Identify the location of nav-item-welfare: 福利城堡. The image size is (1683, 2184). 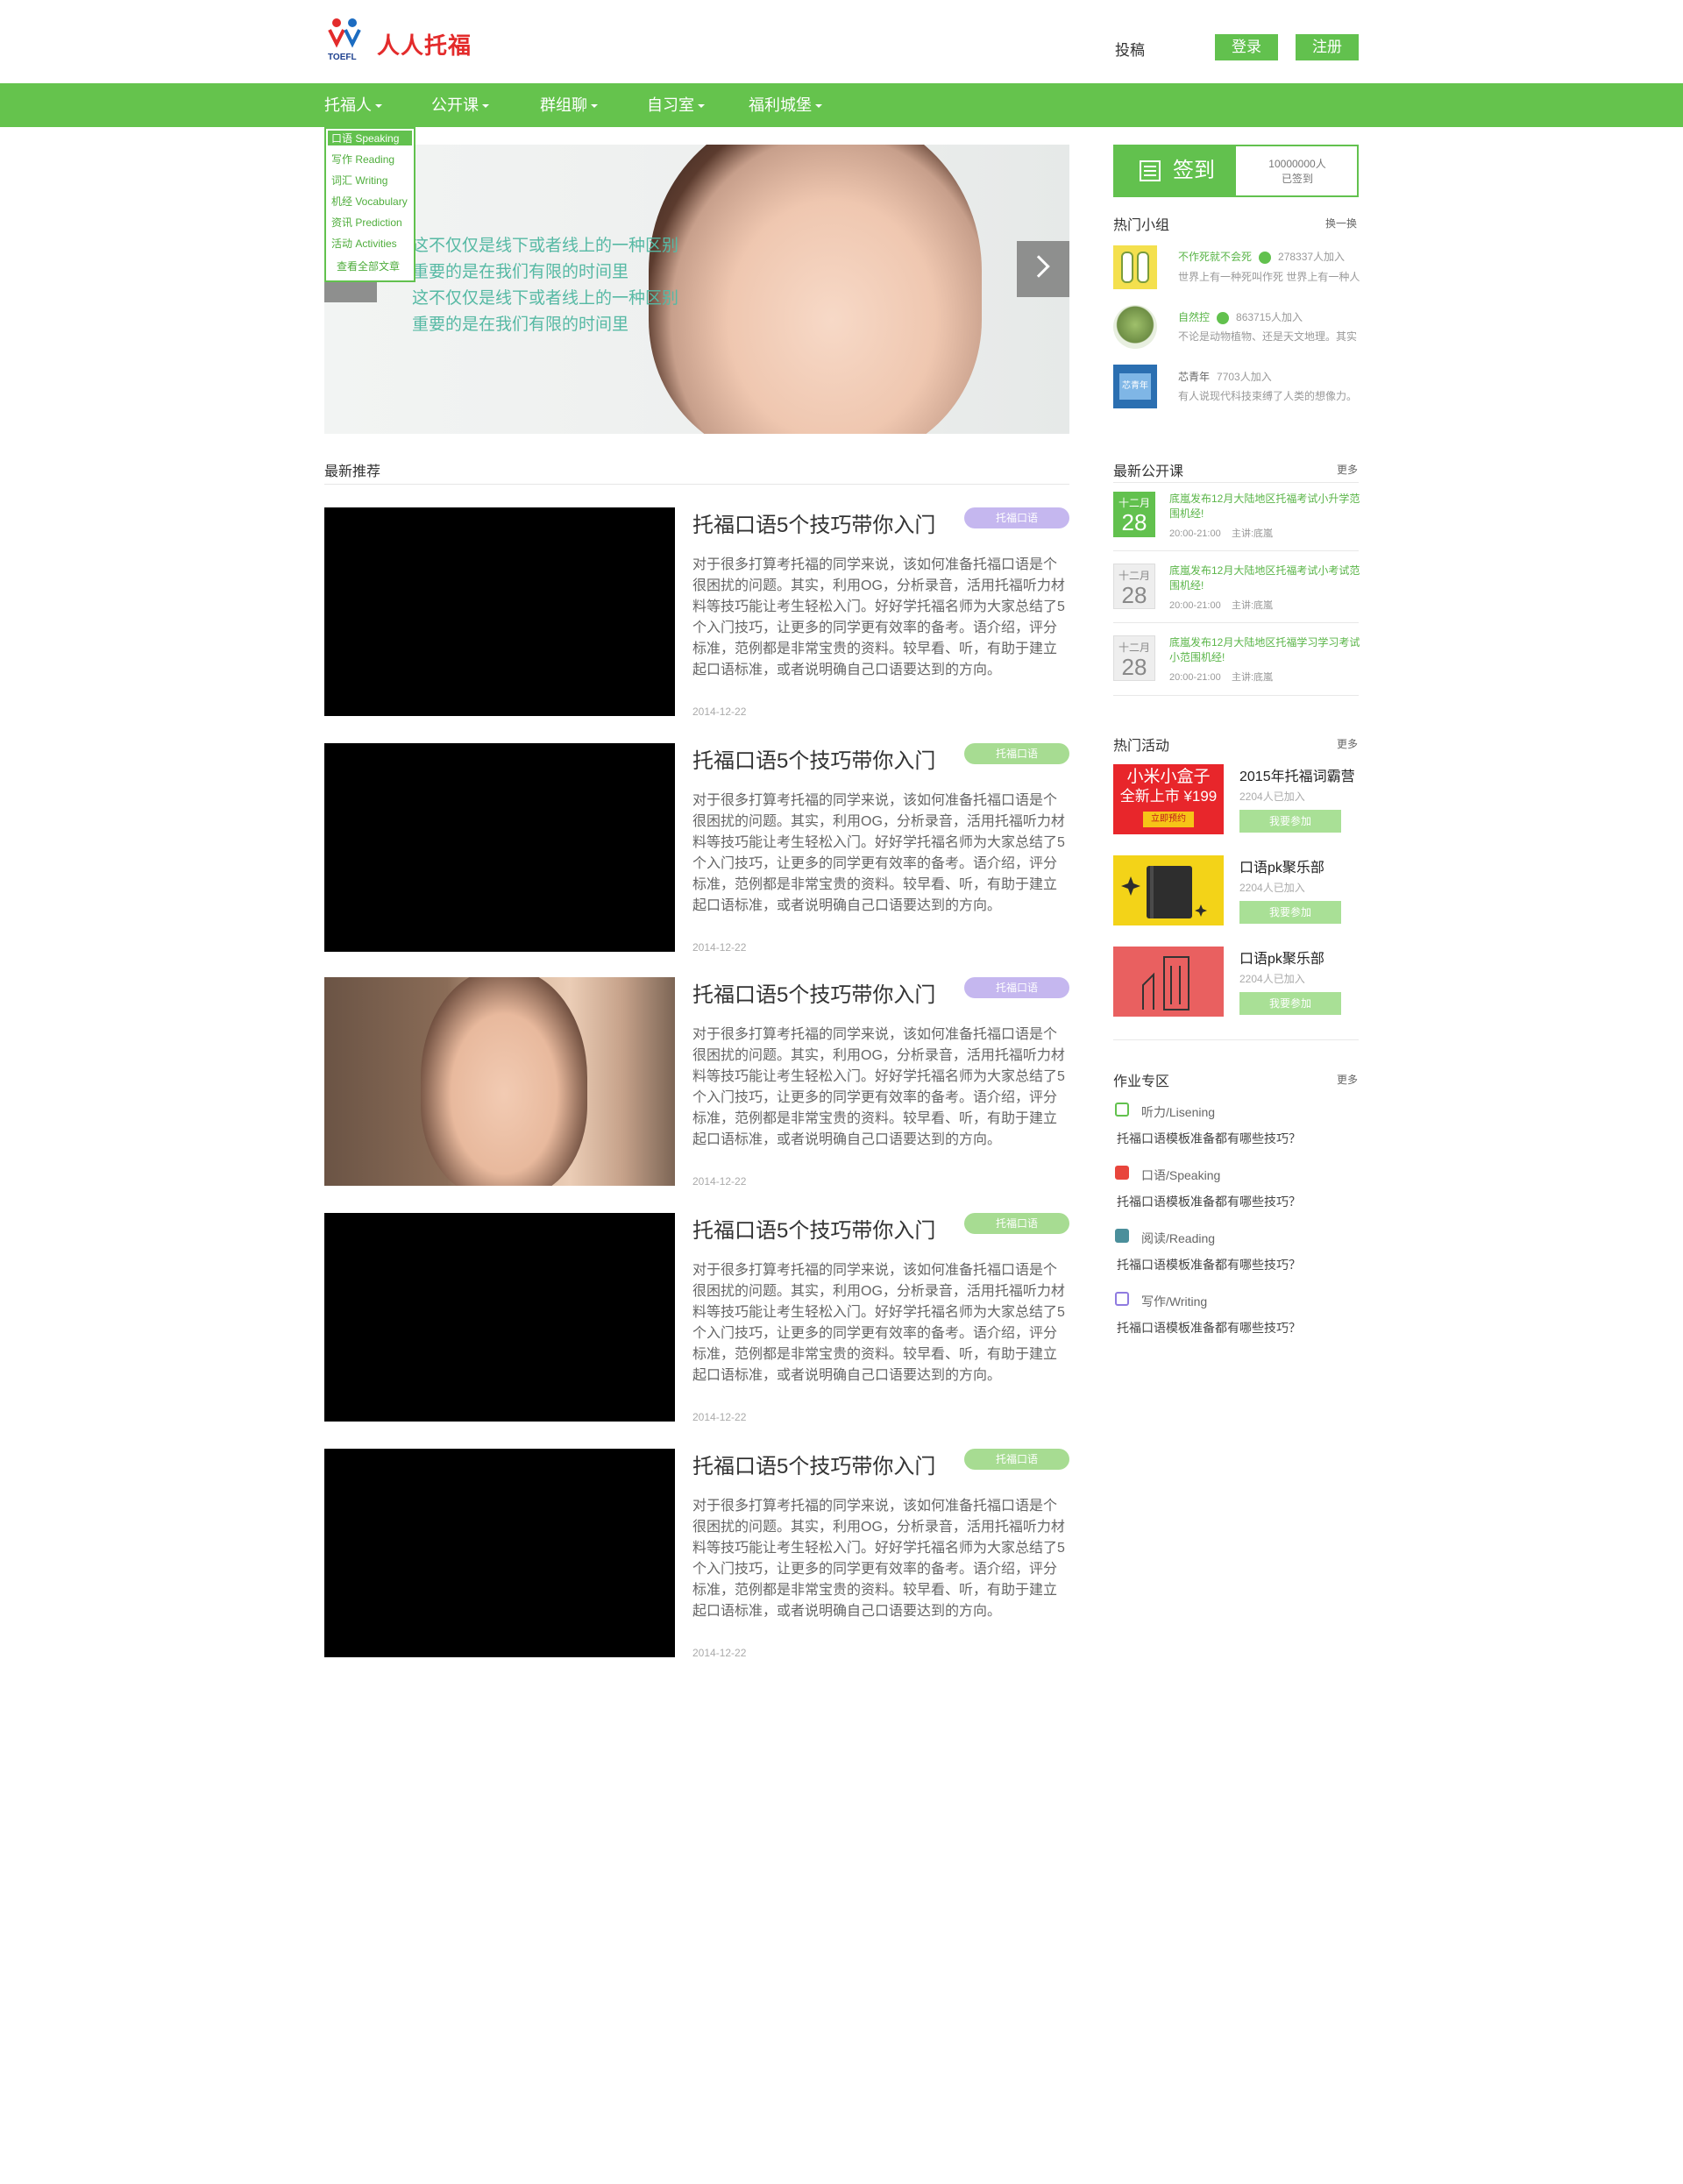
(785, 105).